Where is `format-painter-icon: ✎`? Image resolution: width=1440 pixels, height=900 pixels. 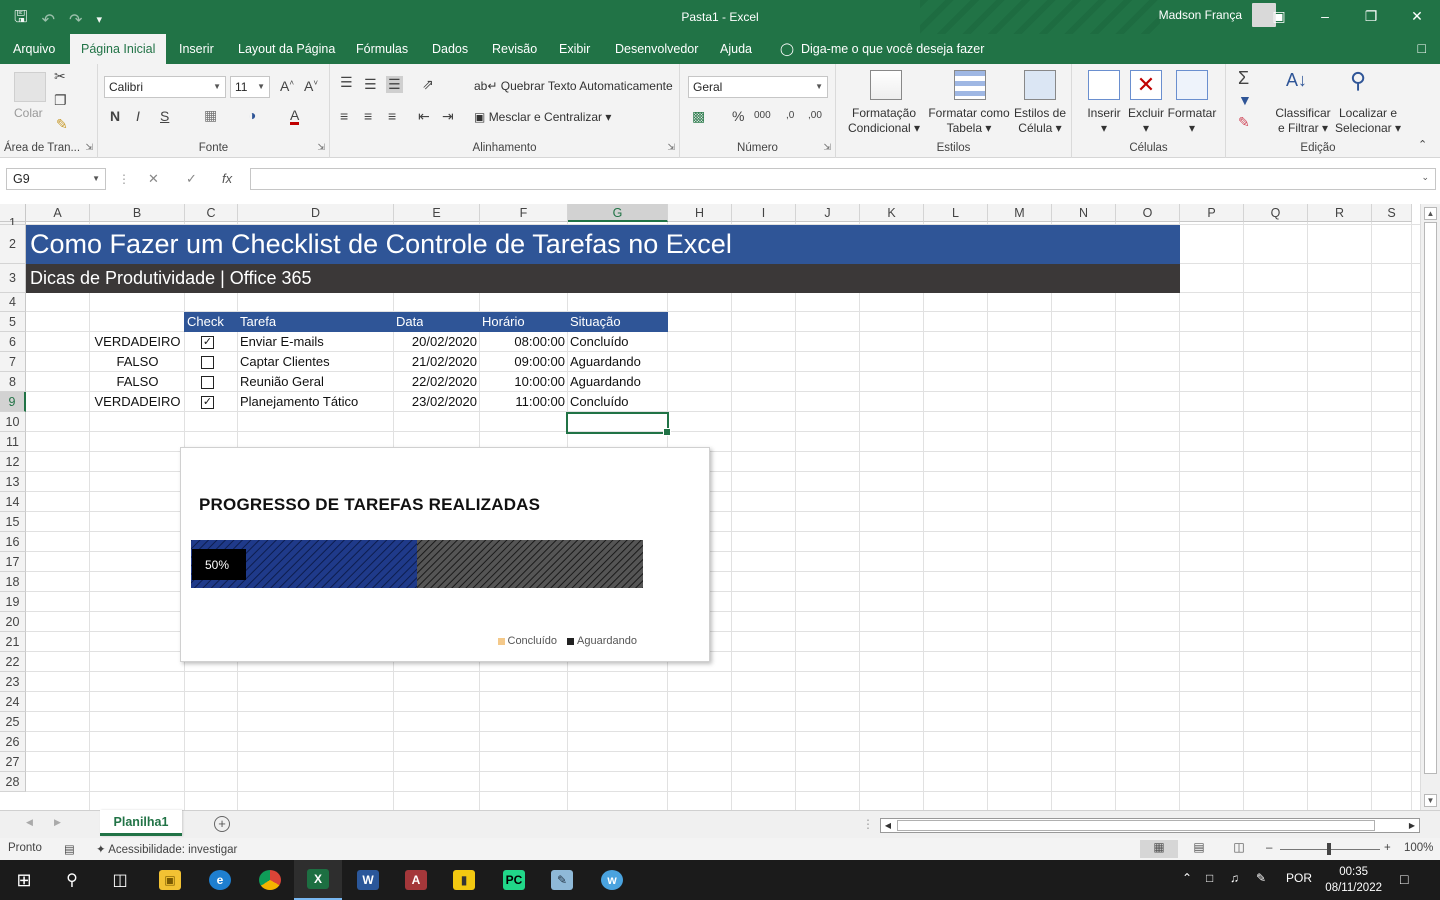 format-painter-icon: ✎ is located at coordinates (62, 124).